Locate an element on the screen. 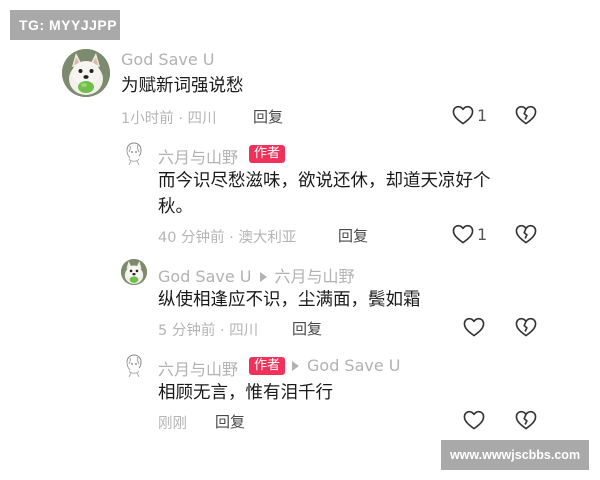 The width and height of the screenshot is (600, 480). comment-text-line-2: 秋。 is located at coordinates (175, 207).